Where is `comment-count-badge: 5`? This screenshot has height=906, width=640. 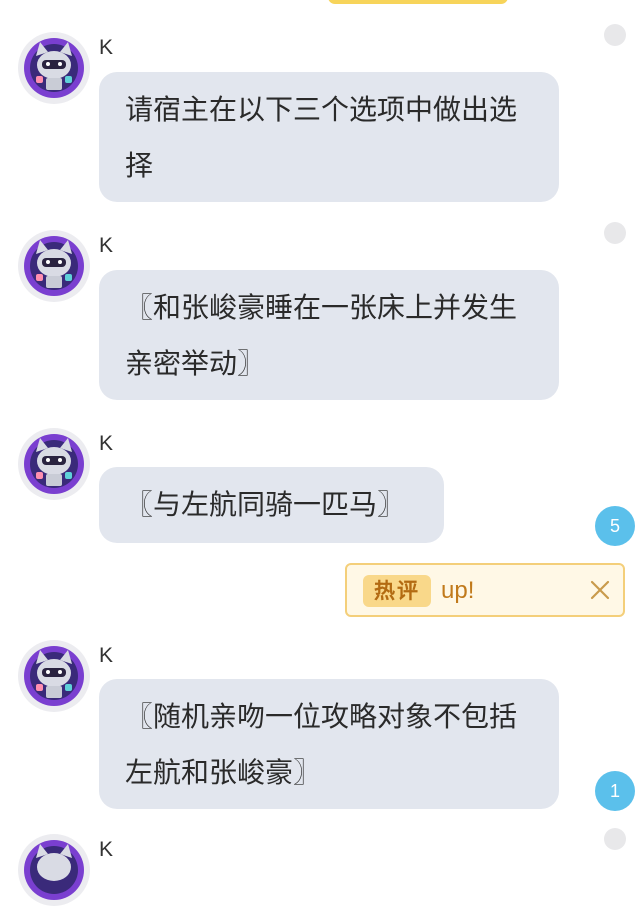 comment-count-badge: 5 is located at coordinates (615, 526).